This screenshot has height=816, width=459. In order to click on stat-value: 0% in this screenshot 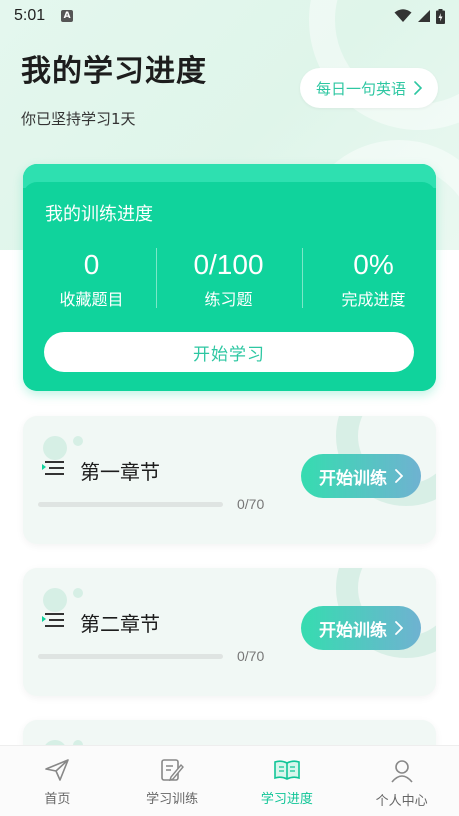, I will do `click(373, 264)`.